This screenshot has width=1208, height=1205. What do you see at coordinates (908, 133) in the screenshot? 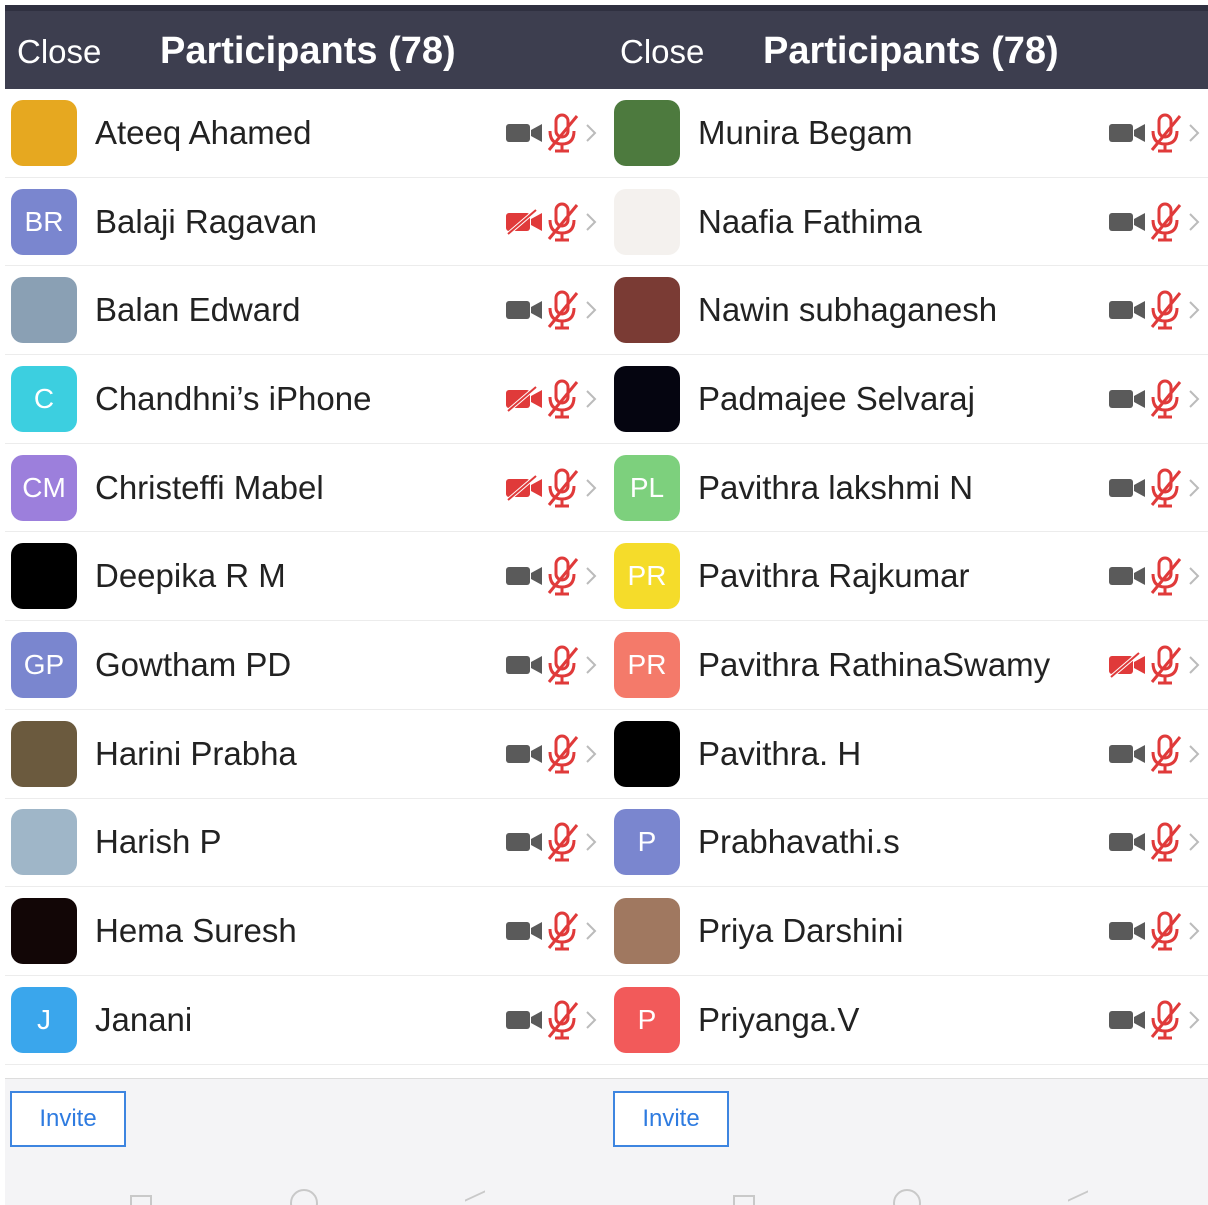
I see `participant-row: Munira Begam` at bounding box center [908, 133].